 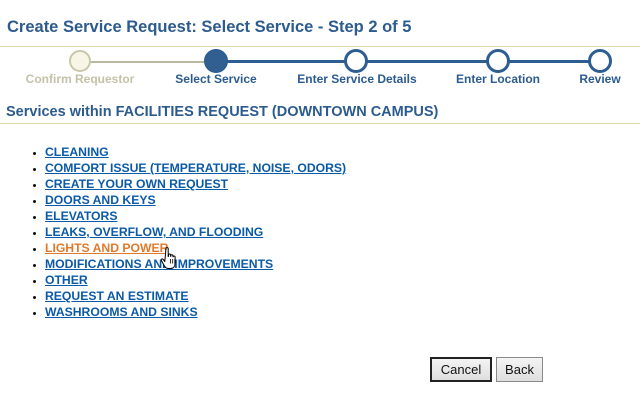 I want to click on step-1-label: Confirm Requestor, so click(x=80, y=79).